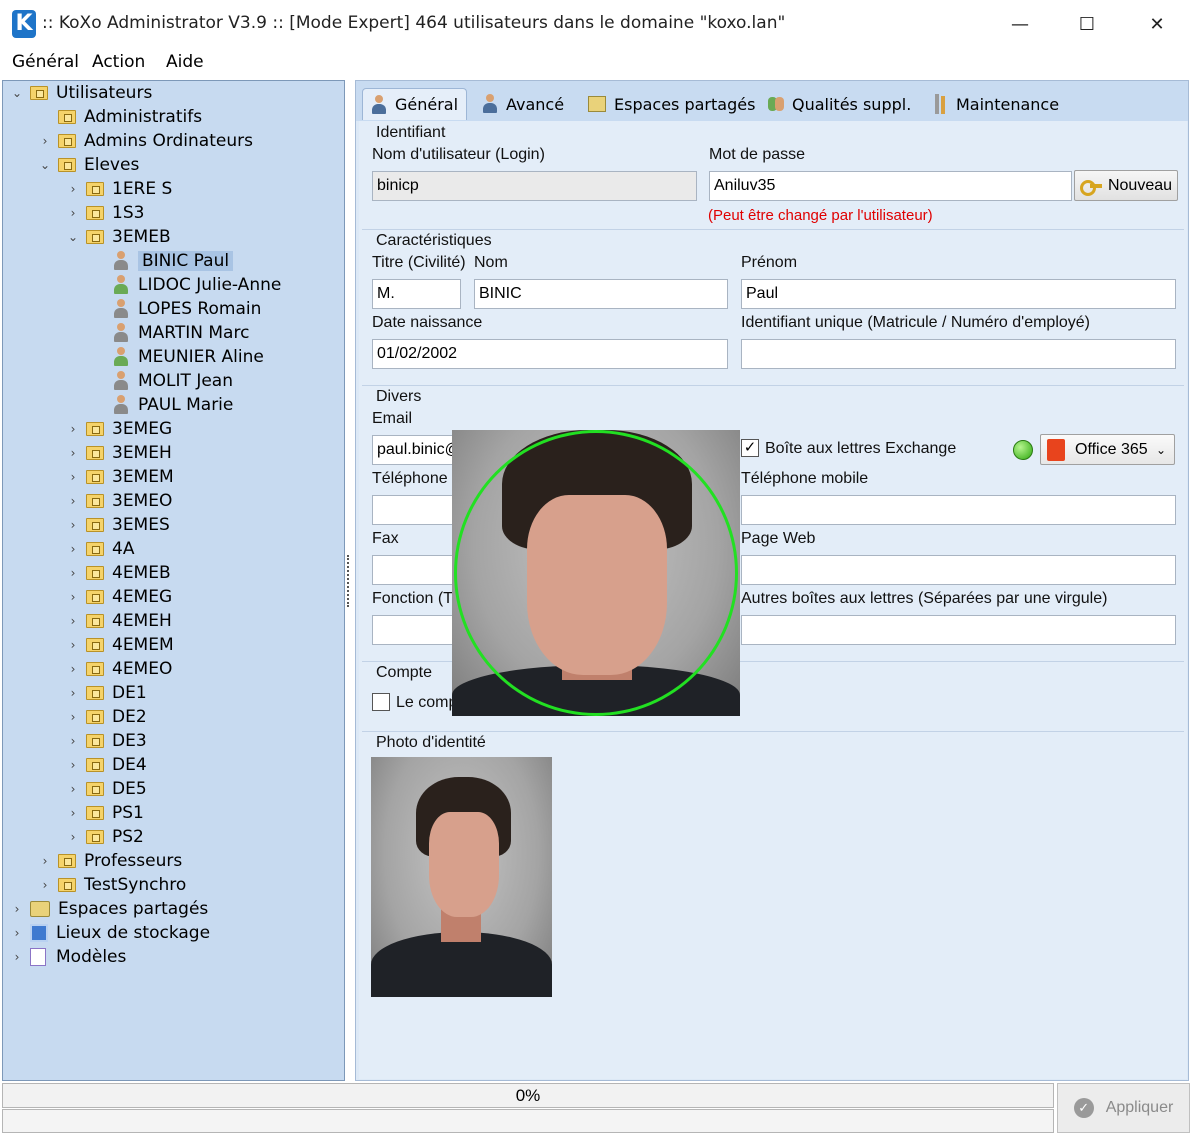  What do you see at coordinates (596, 573) in the screenshot?
I see `photo-zoom-overlay` at bounding box center [596, 573].